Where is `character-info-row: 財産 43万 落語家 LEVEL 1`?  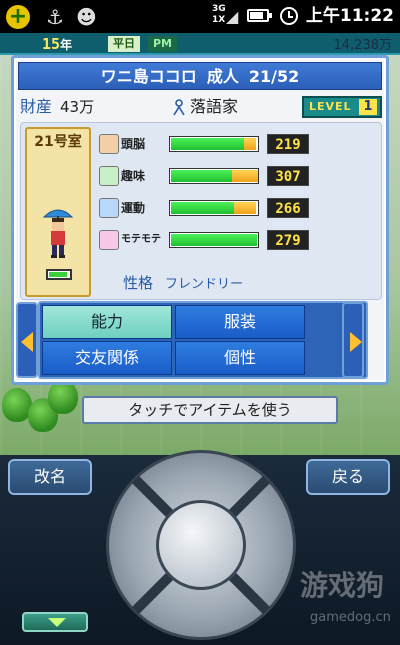
character-info-row: 財産 43万 落語家 LEVEL 1 is located at coordinates (201, 107).